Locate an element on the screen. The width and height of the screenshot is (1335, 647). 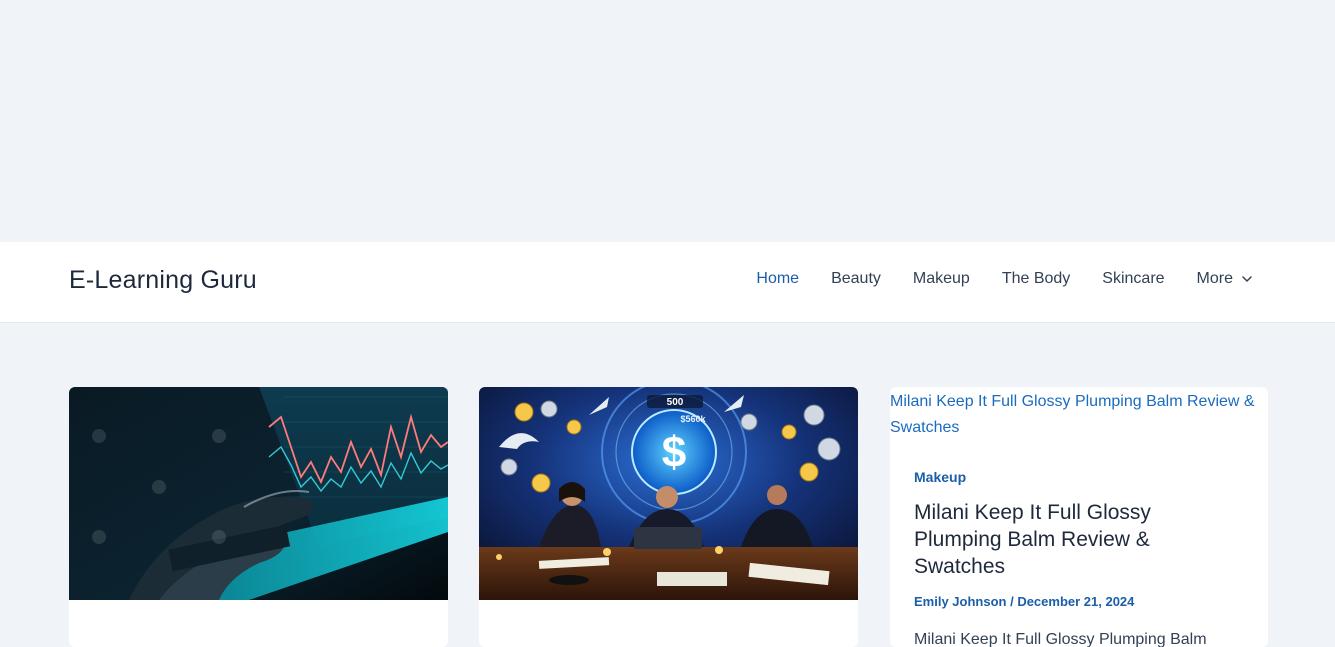
nav-item-home: Home is located at coordinates (777, 279).